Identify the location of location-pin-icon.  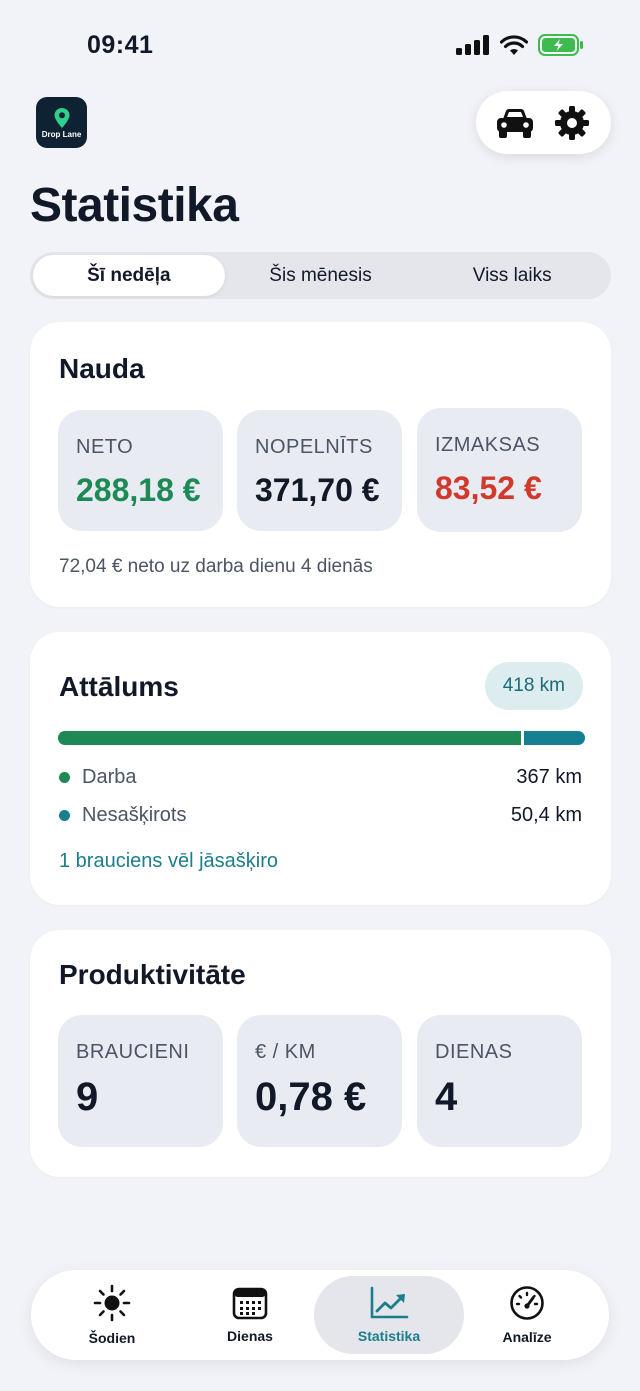
(61, 117).